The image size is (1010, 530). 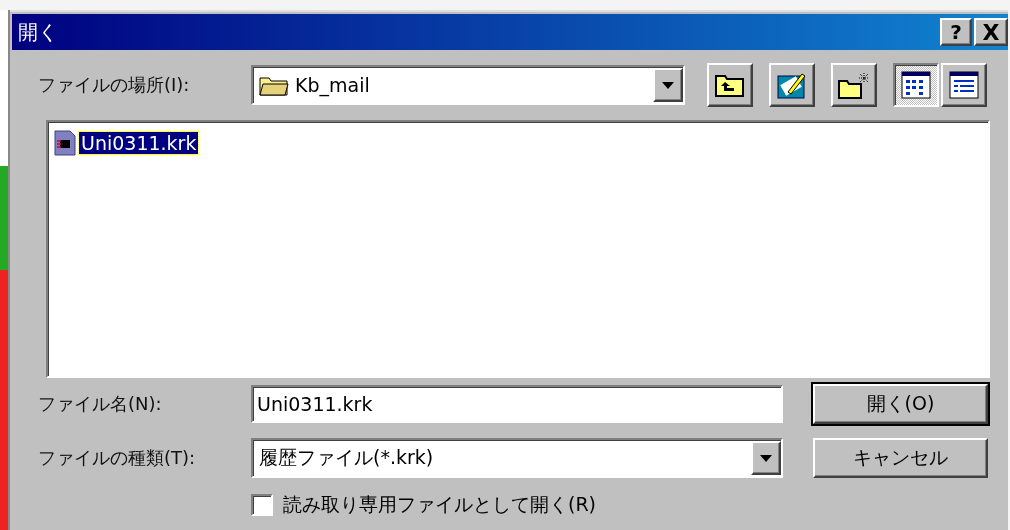 I want to click on read-only-checkbox, so click(x=262, y=505).